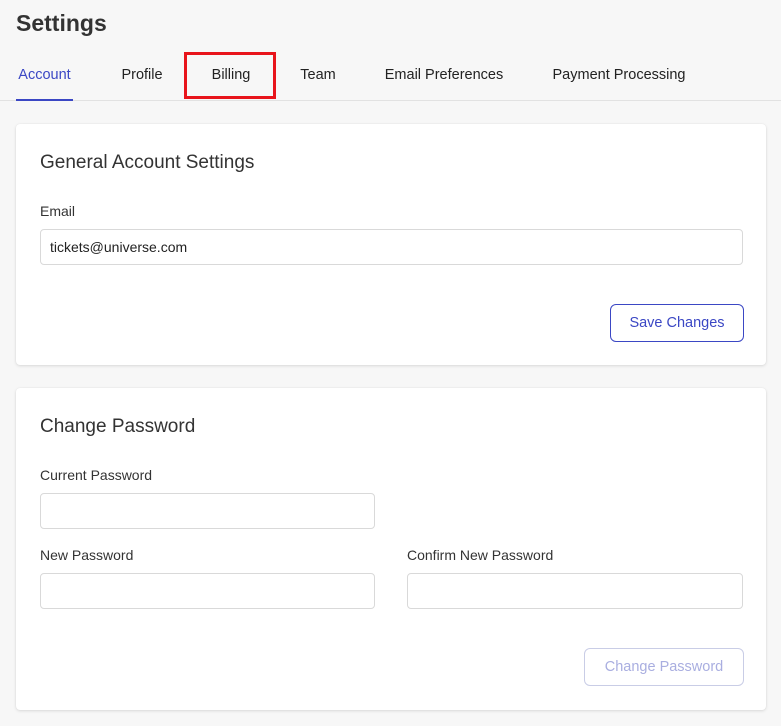 This screenshot has width=781, height=726. I want to click on email-field, so click(391, 247).